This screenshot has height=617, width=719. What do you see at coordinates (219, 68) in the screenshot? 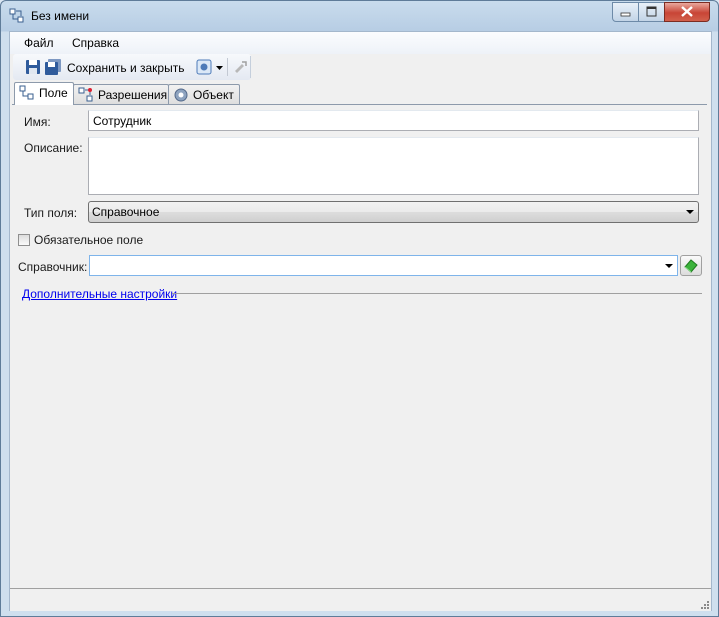
I see `dropdown-arrow-icon` at bounding box center [219, 68].